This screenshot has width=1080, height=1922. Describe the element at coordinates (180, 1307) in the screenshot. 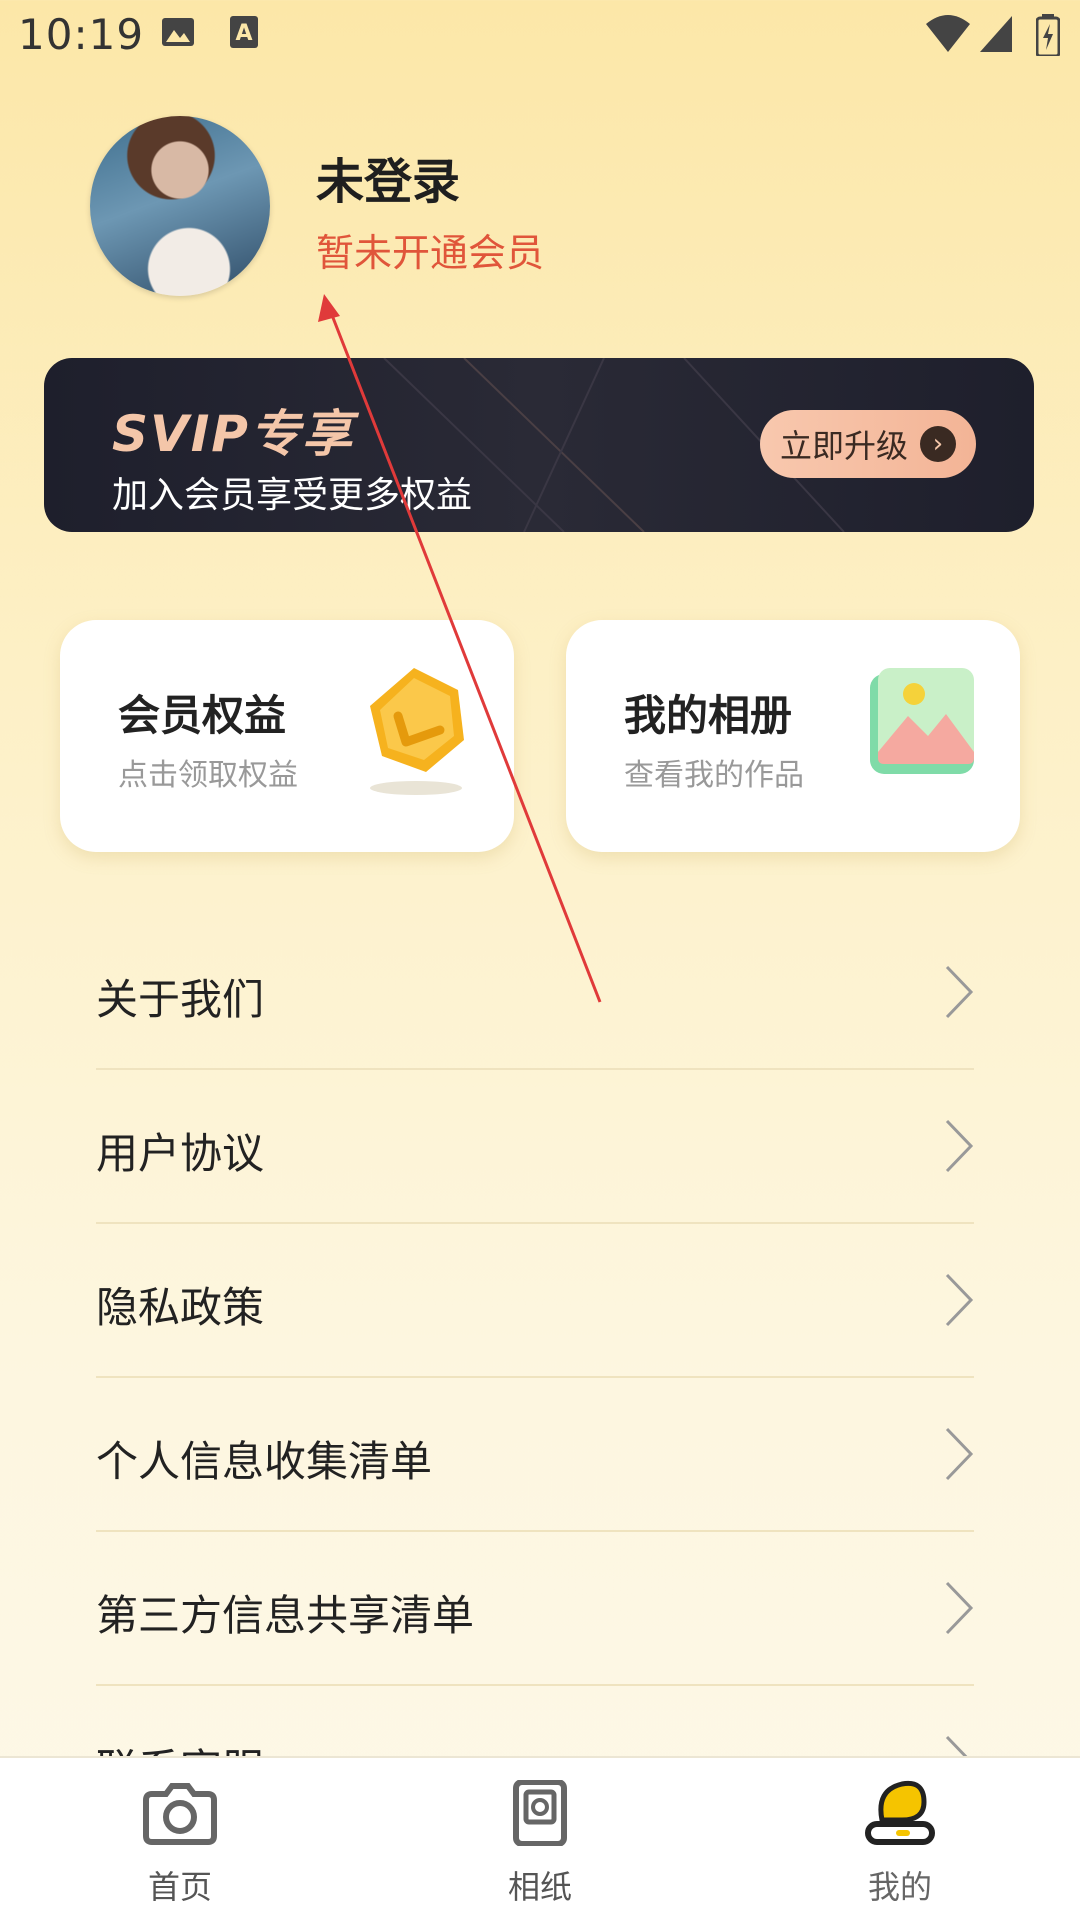

I see `menu-item-label: 隐私政策` at that location.